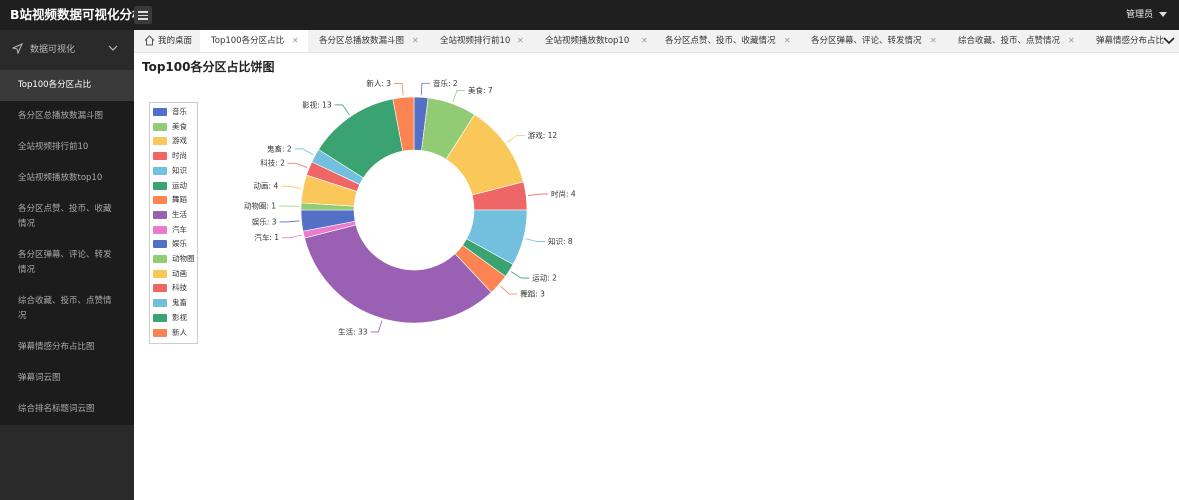 Image resolution: width=1179 pixels, height=500 pixels. What do you see at coordinates (67, 217) in the screenshot?
I see `sidebar-item-like-coin-fav: 各分区点赞、投币、收藏情况` at bounding box center [67, 217].